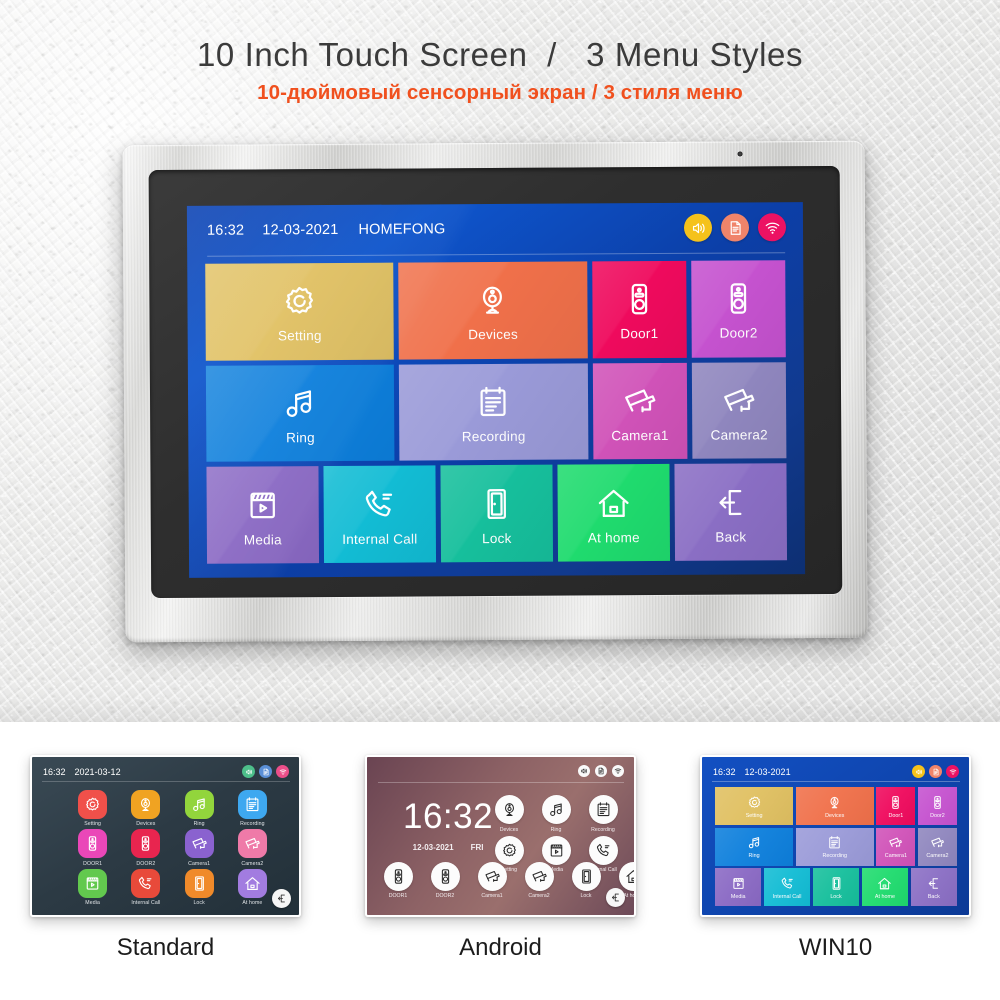  I want to click on standard-date: 2021-03-12, so click(97, 771).